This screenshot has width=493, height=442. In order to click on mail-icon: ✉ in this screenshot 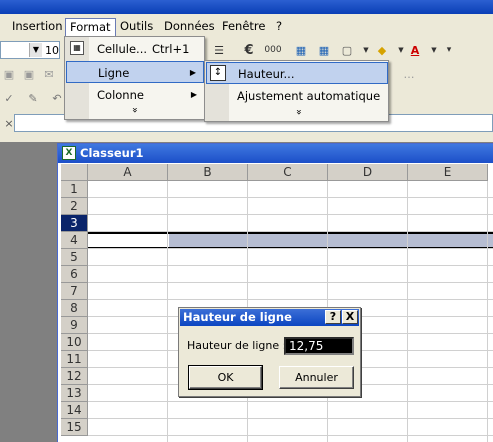, I will do `click(49, 74)`.